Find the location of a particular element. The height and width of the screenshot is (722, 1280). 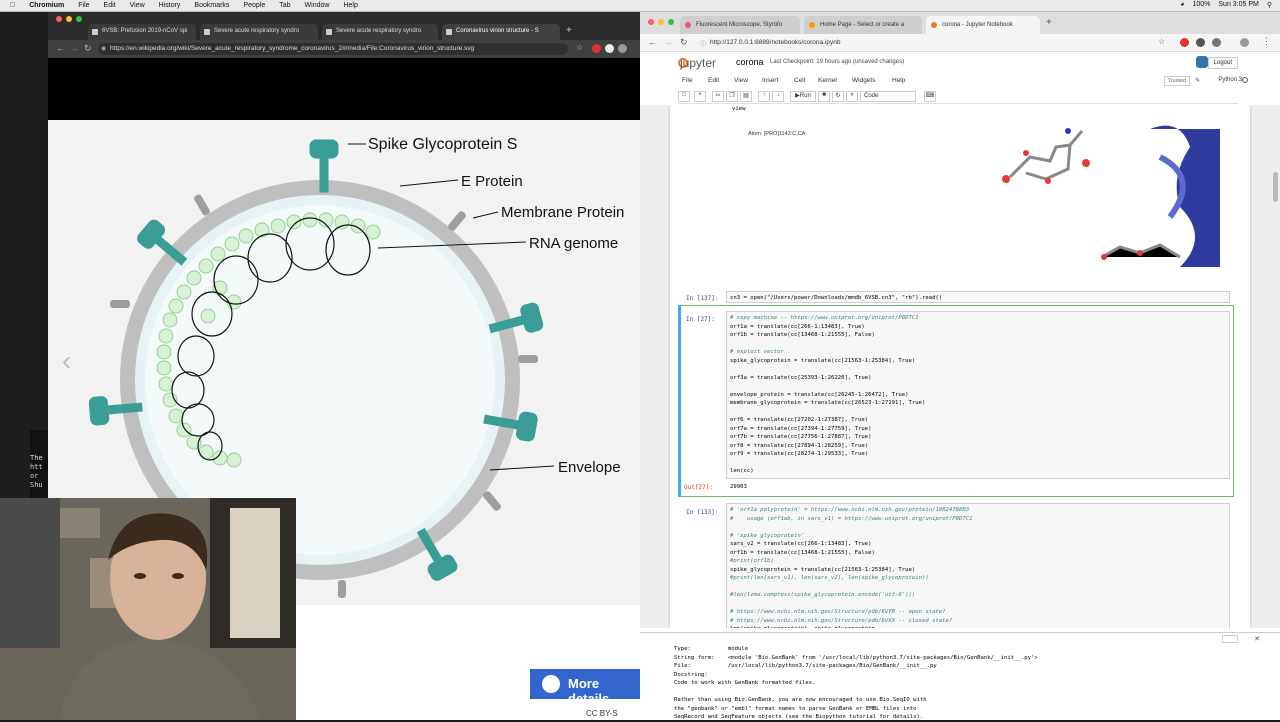

nb-menu-view: View is located at coordinates (741, 80).